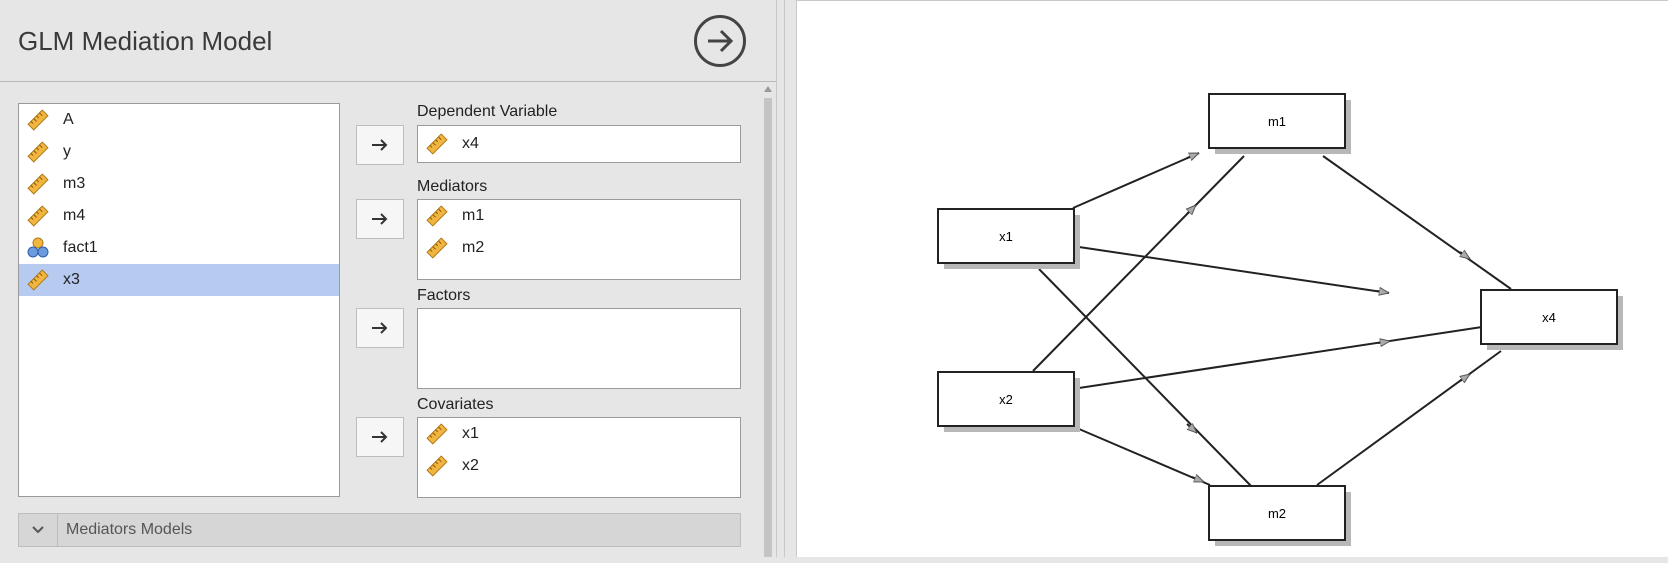  Describe the element at coordinates (379, 530) in the screenshot. I see `mediators-models-section: Mediators Models` at that location.